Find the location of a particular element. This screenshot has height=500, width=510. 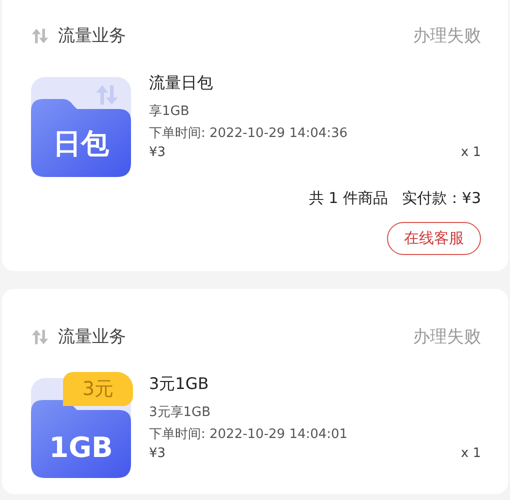

price-badge: 3元 is located at coordinates (98, 389).